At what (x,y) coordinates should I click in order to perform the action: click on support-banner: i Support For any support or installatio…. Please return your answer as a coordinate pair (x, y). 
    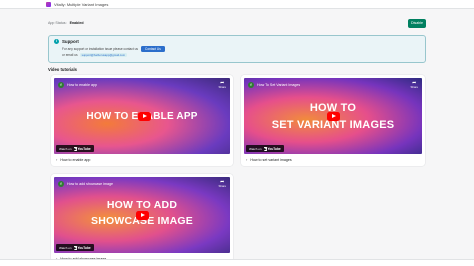
    Looking at the image, I should click on (237, 49).